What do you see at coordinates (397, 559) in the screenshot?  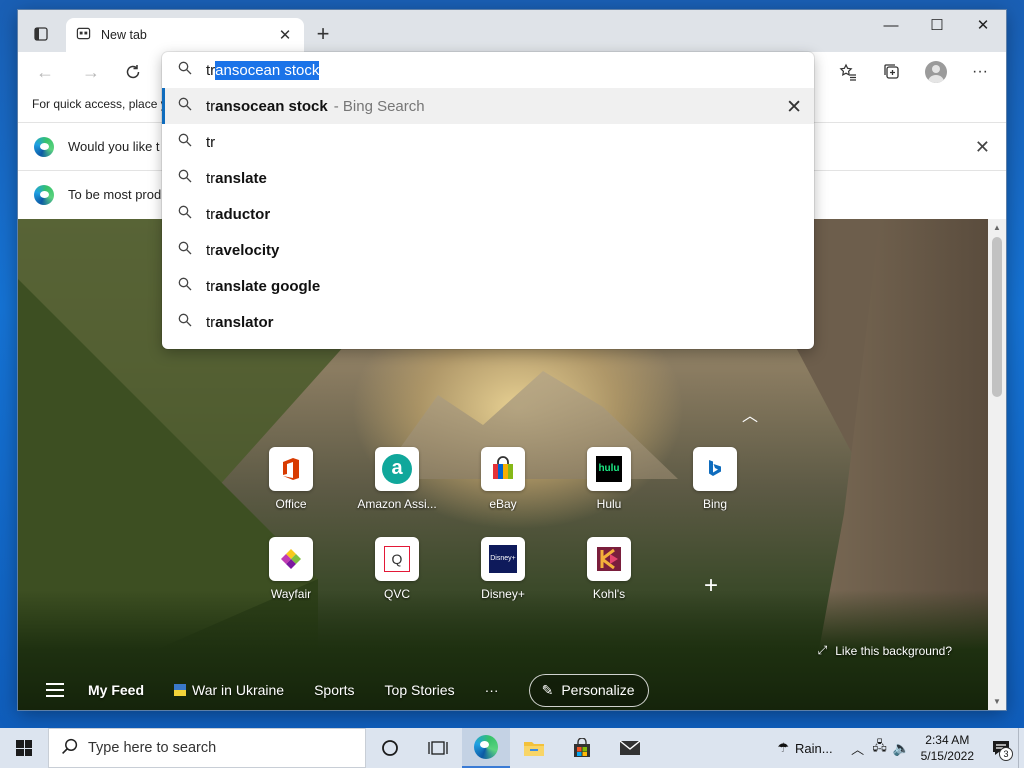 I see `qvc-icon: Q` at bounding box center [397, 559].